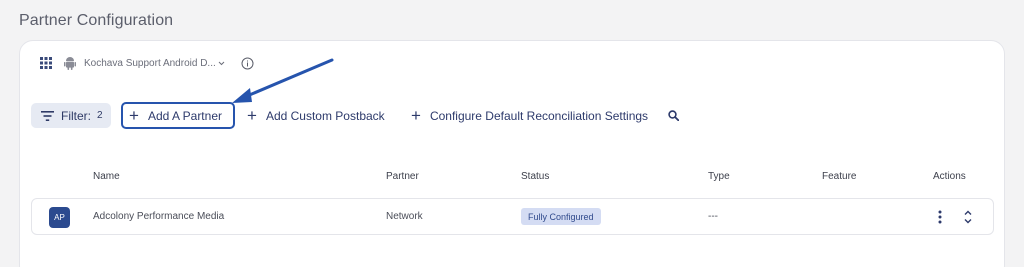  What do you see at coordinates (221, 63) in the screenshot?
I see `chevron-down-icon` at bounding box center [221, 63].